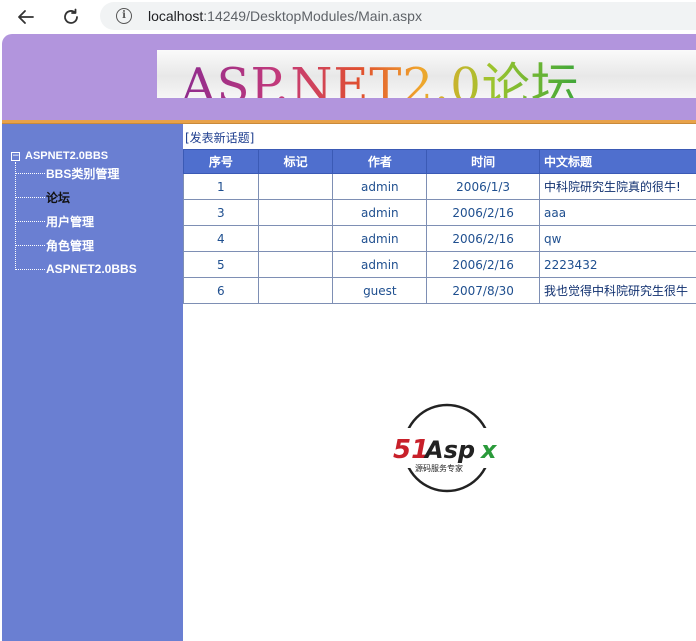  I want to click on table-row: 3 admin 2006/2/16 aaa, so click(439, 212).